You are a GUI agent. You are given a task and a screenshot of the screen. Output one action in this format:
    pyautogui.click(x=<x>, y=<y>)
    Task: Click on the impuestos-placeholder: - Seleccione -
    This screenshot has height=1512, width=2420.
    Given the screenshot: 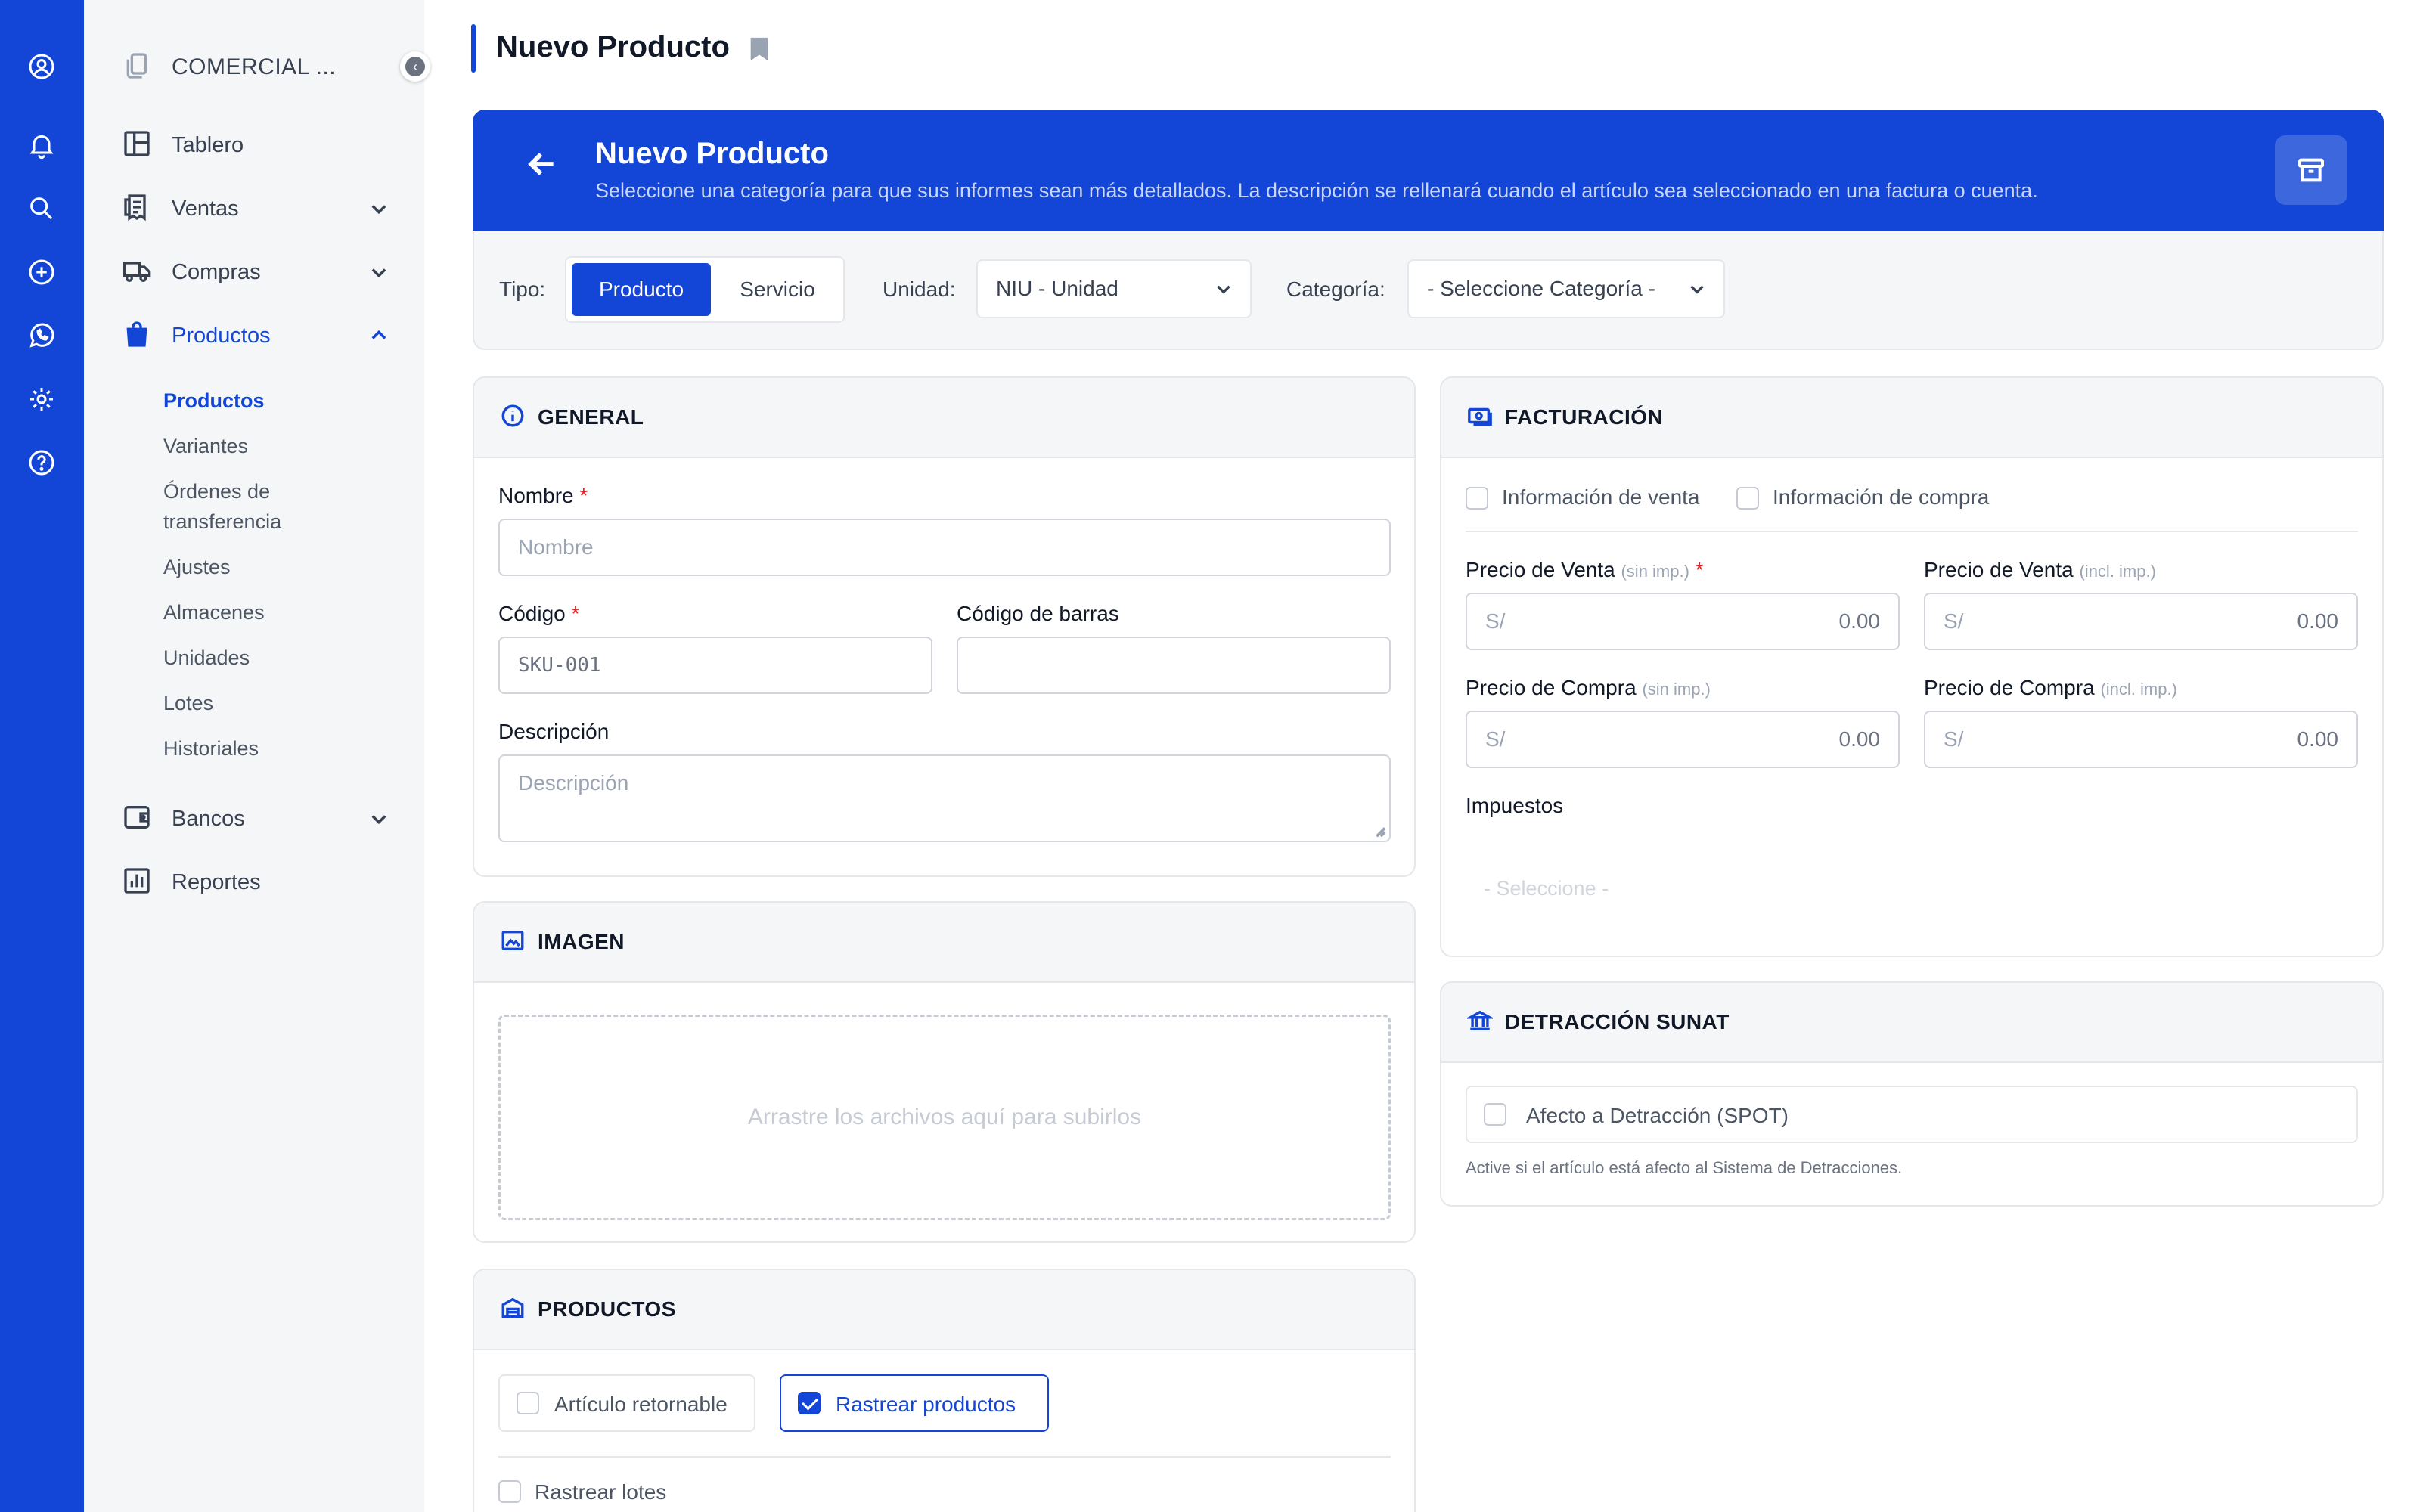 What is the action you would take?
    pyautogui.click(x=1546, y=888)
    